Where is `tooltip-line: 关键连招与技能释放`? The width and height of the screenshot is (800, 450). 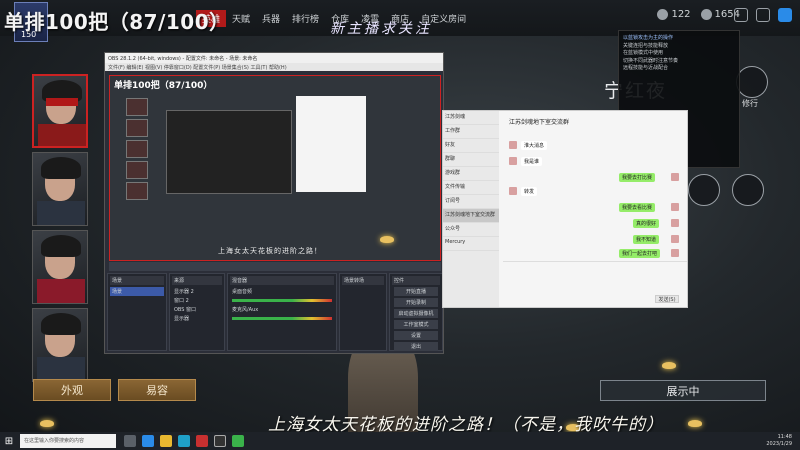 tooltip-line: 关键连招与技能释放 is located at coordinates (646, 45).